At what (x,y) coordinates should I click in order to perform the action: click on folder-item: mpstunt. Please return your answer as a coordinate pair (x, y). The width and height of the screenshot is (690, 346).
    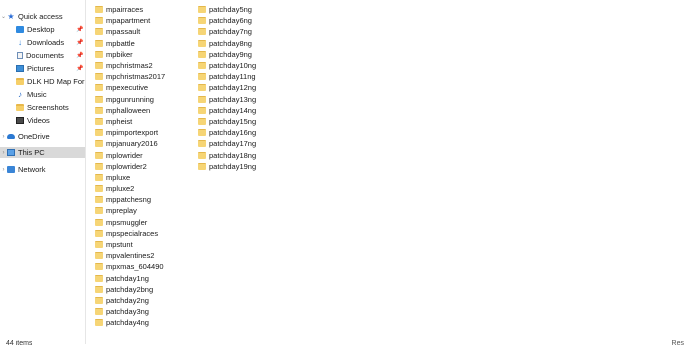
    Looking at the image, I should click on (130, 244).